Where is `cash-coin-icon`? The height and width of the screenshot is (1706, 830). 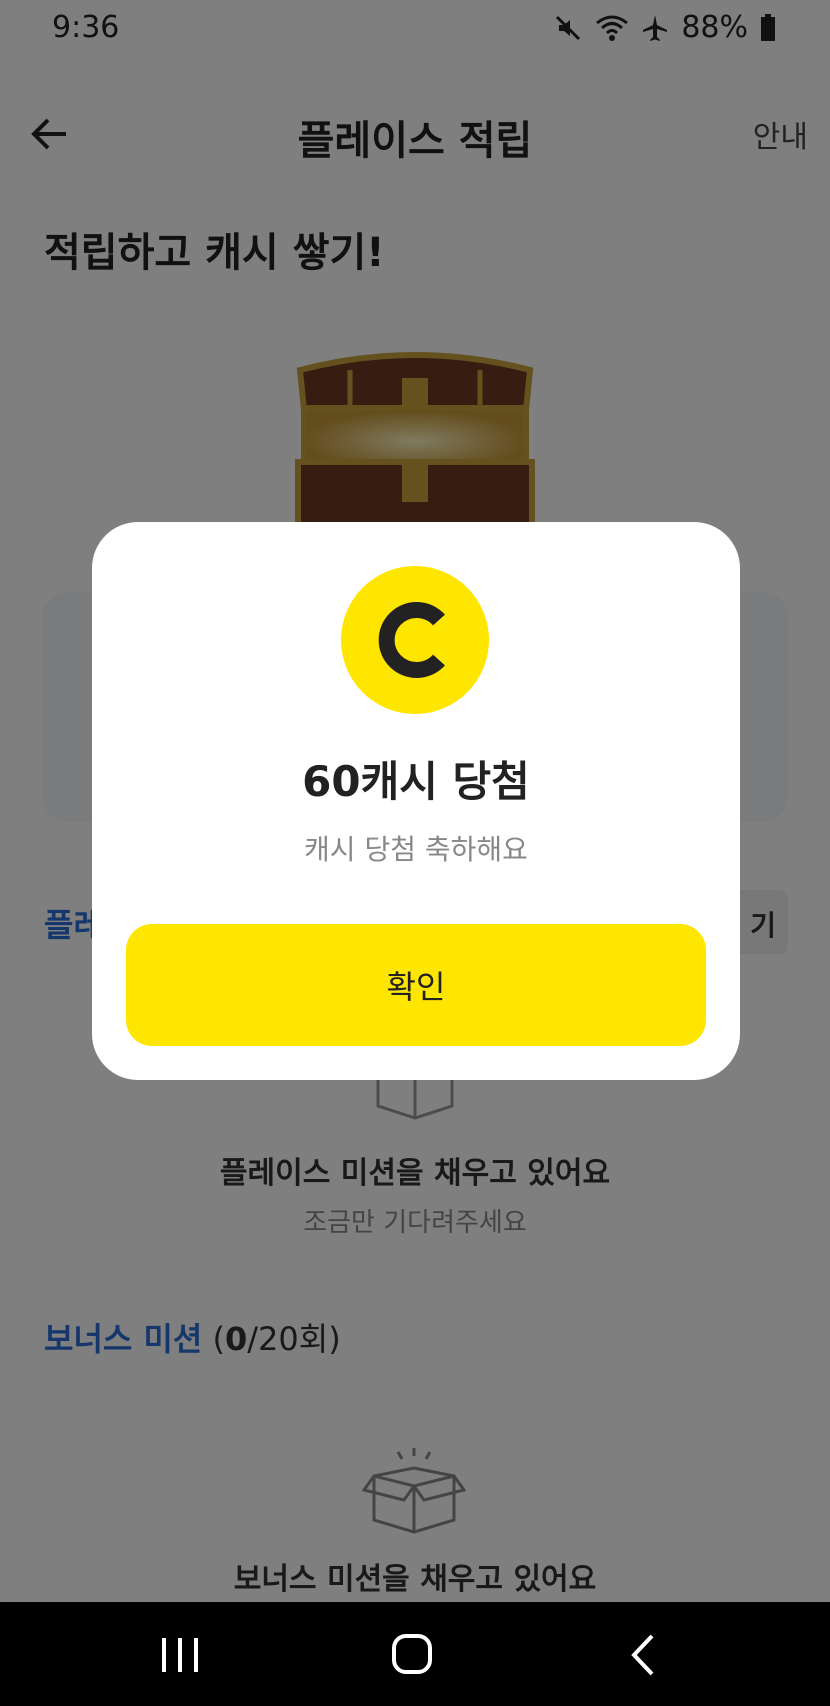
cash-coin-icon is located at coordinates (415, 640).